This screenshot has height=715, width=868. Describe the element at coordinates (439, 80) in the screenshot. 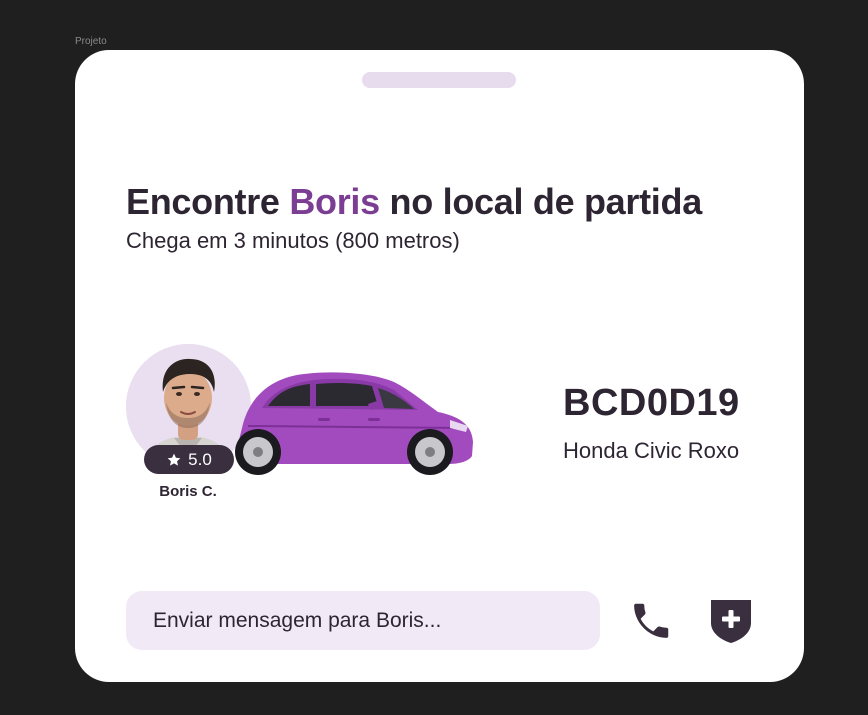

I see `drag-handle` at that location.